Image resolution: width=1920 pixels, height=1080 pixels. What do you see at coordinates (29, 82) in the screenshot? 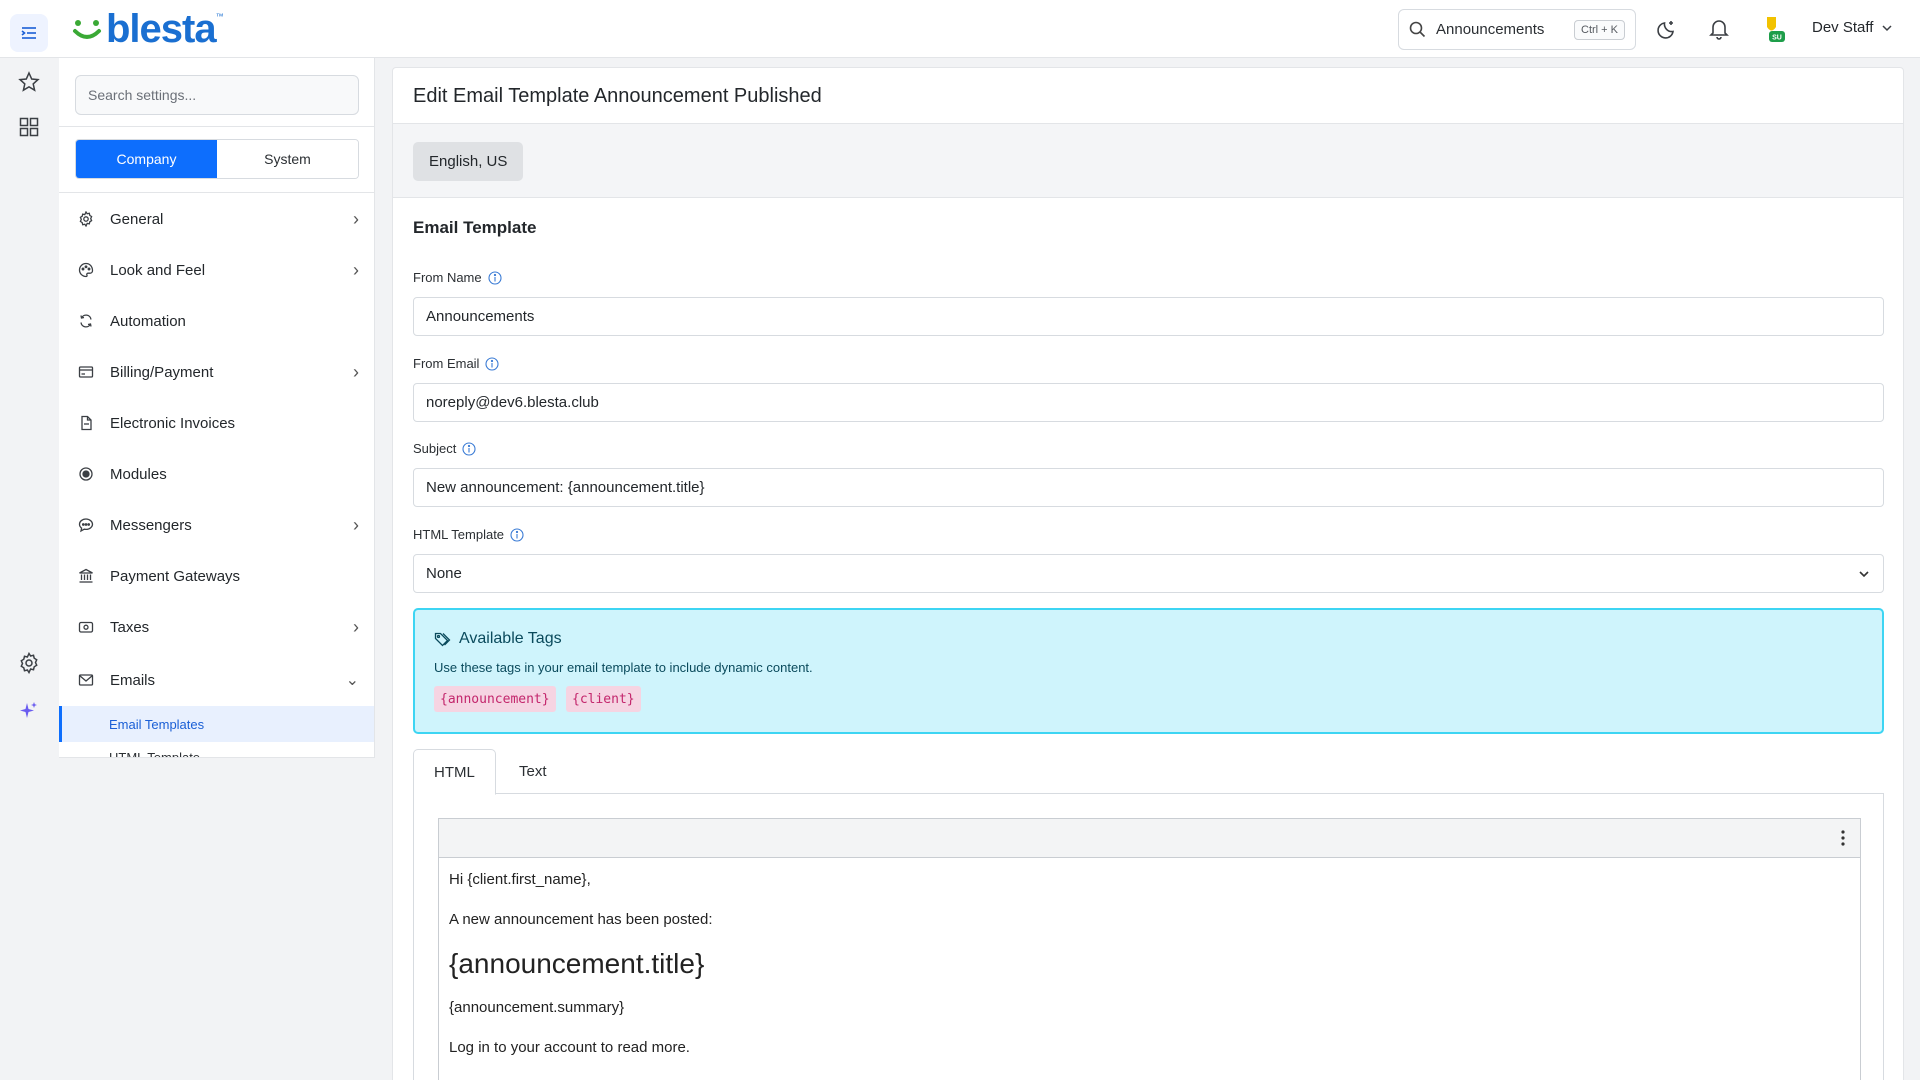
I see `favorites-button` at bounding box center [29, 82].